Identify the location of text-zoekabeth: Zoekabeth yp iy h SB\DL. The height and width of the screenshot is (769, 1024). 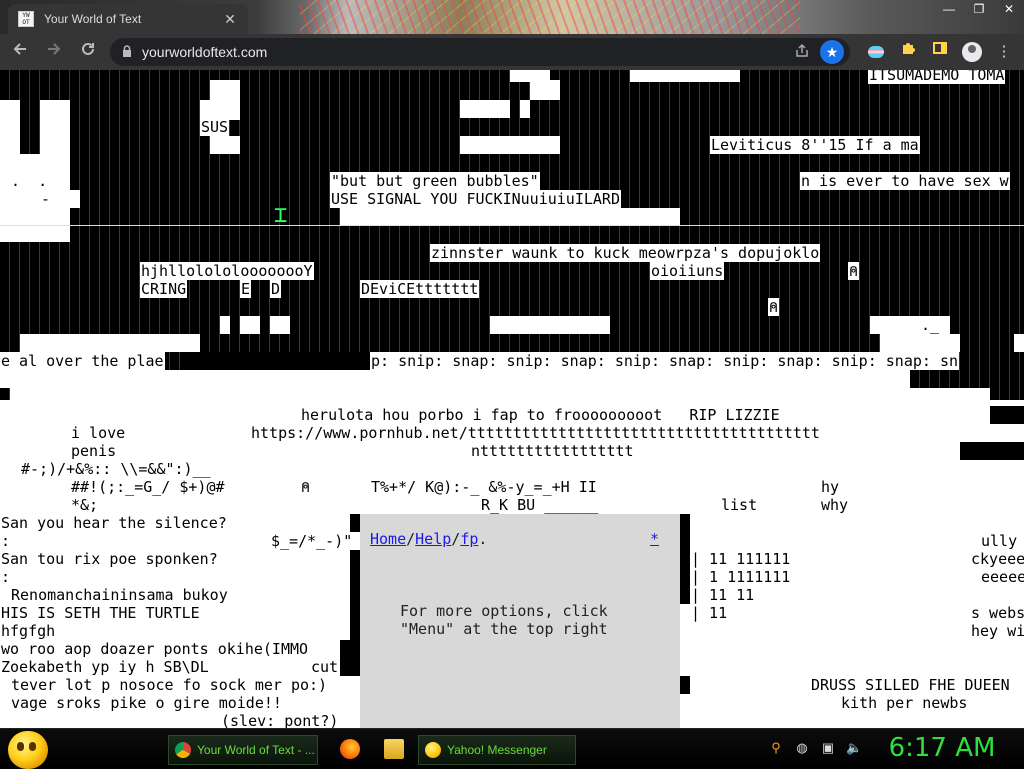
(105, 667).